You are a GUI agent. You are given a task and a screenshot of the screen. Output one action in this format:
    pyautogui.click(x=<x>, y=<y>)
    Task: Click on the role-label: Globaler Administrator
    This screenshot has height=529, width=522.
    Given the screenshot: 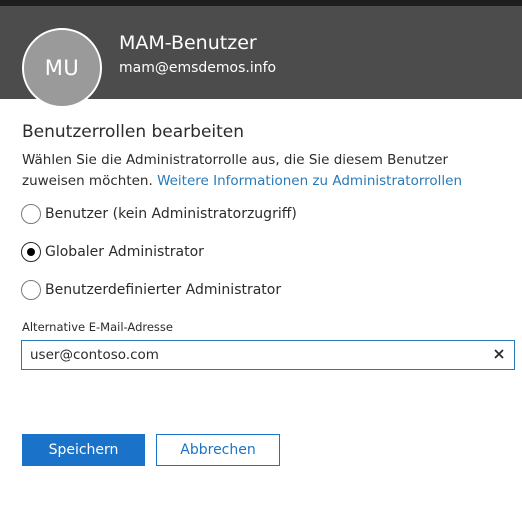 What is the action you would take?
    pyautogui.click(x=124, y=252)
    